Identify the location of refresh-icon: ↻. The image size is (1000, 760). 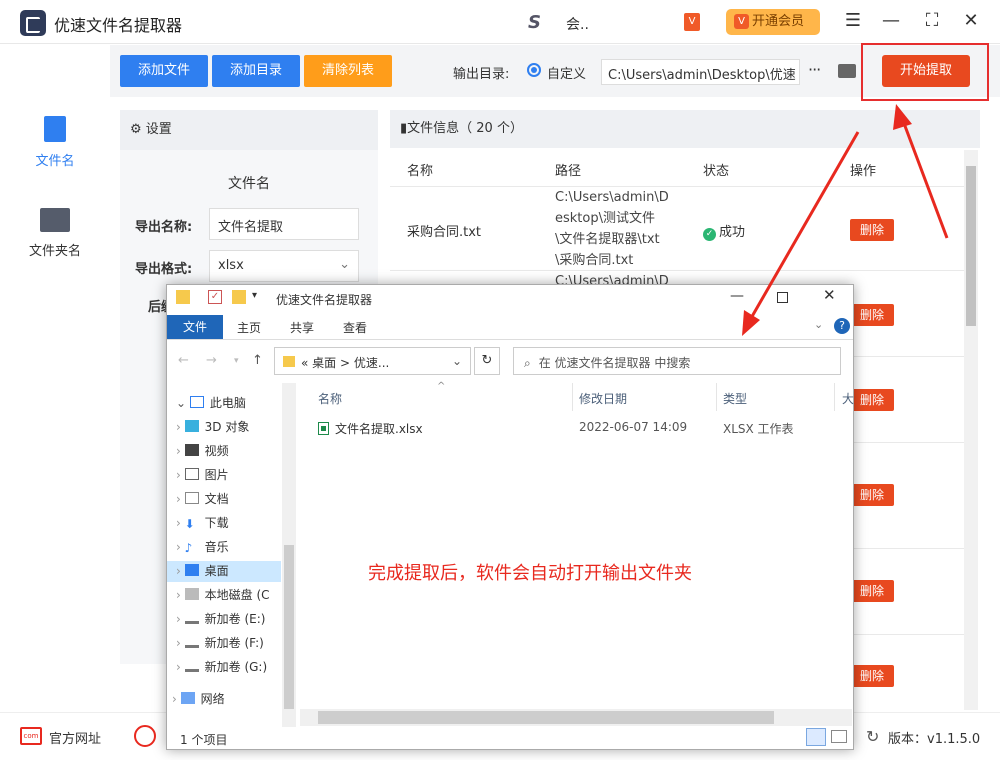
(487, 361).